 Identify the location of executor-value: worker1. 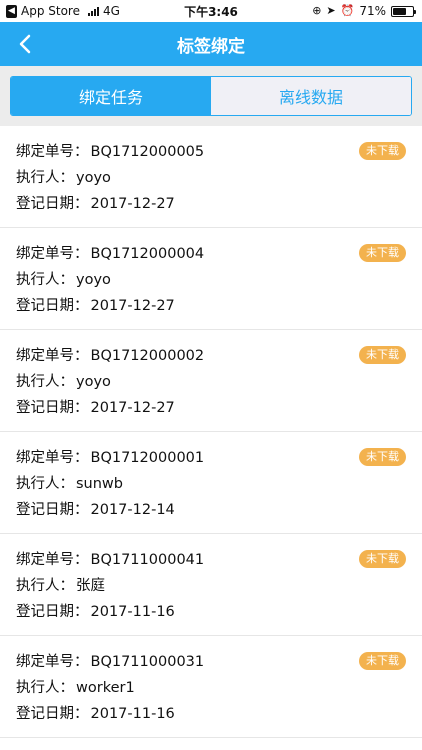
(105, 688).